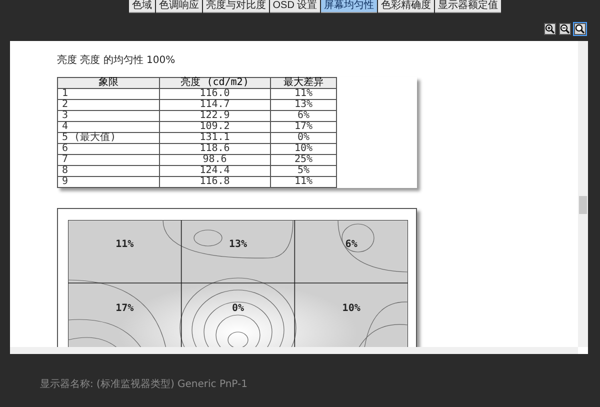 The width and height of the screenshot is (600, 407). What do you see at coordinates (583, 194) in the screenshot?
I see `vertical-scrollbar` at bounding box center [583, 194].